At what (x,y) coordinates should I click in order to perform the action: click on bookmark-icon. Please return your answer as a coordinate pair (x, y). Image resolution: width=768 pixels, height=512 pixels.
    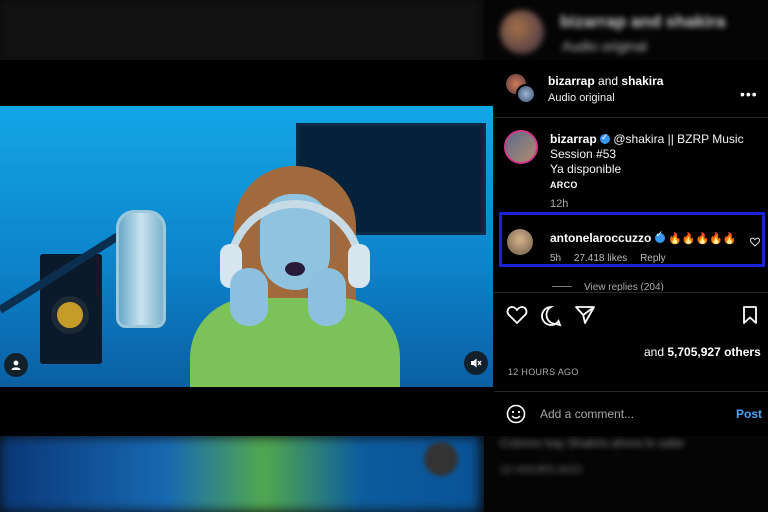
    Looking at the image, I should click on (750, 317).